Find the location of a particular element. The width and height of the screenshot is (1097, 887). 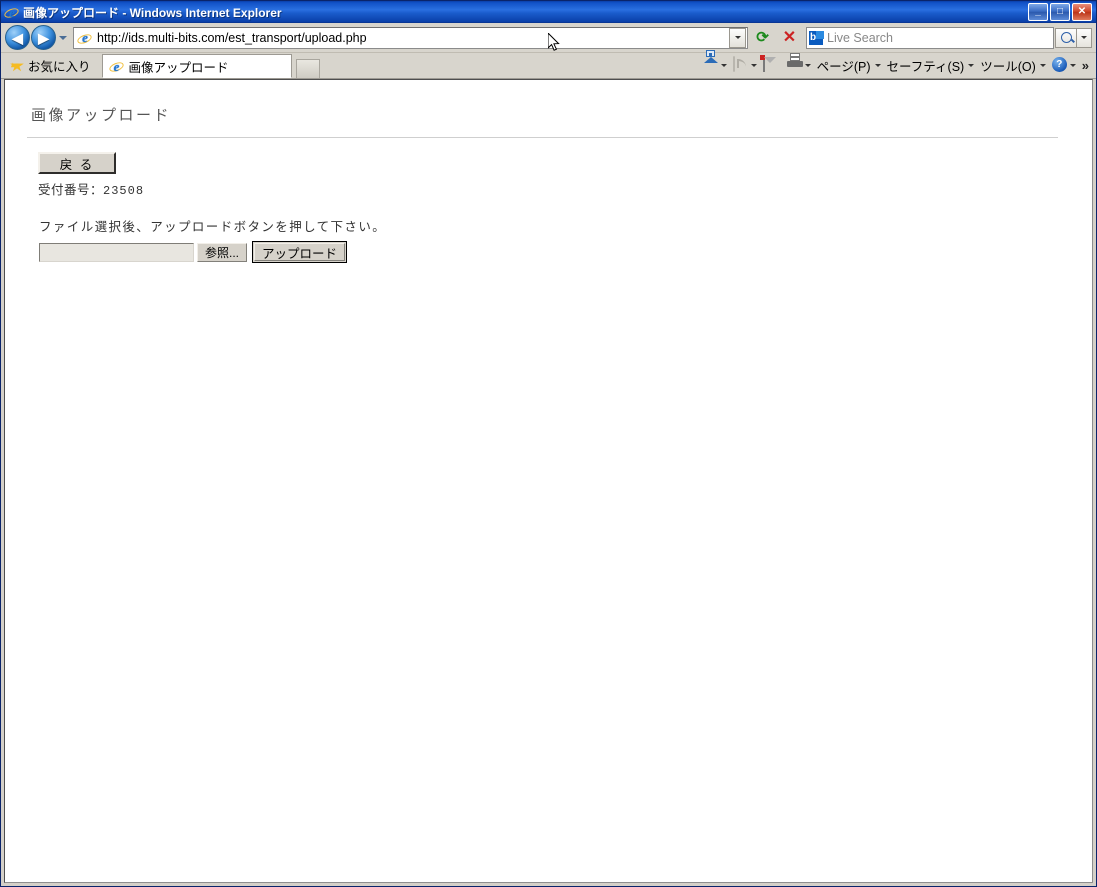

forward-button: ▶ is located at coordinates (43, 37).